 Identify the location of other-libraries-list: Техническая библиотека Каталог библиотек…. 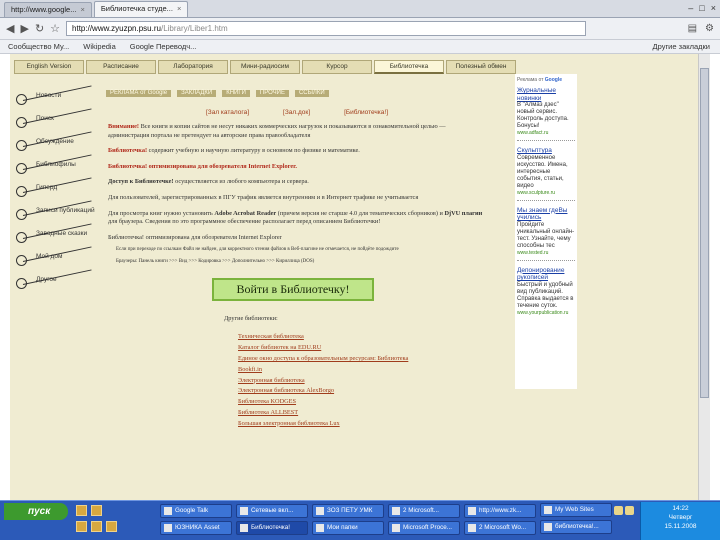
(365, 380).